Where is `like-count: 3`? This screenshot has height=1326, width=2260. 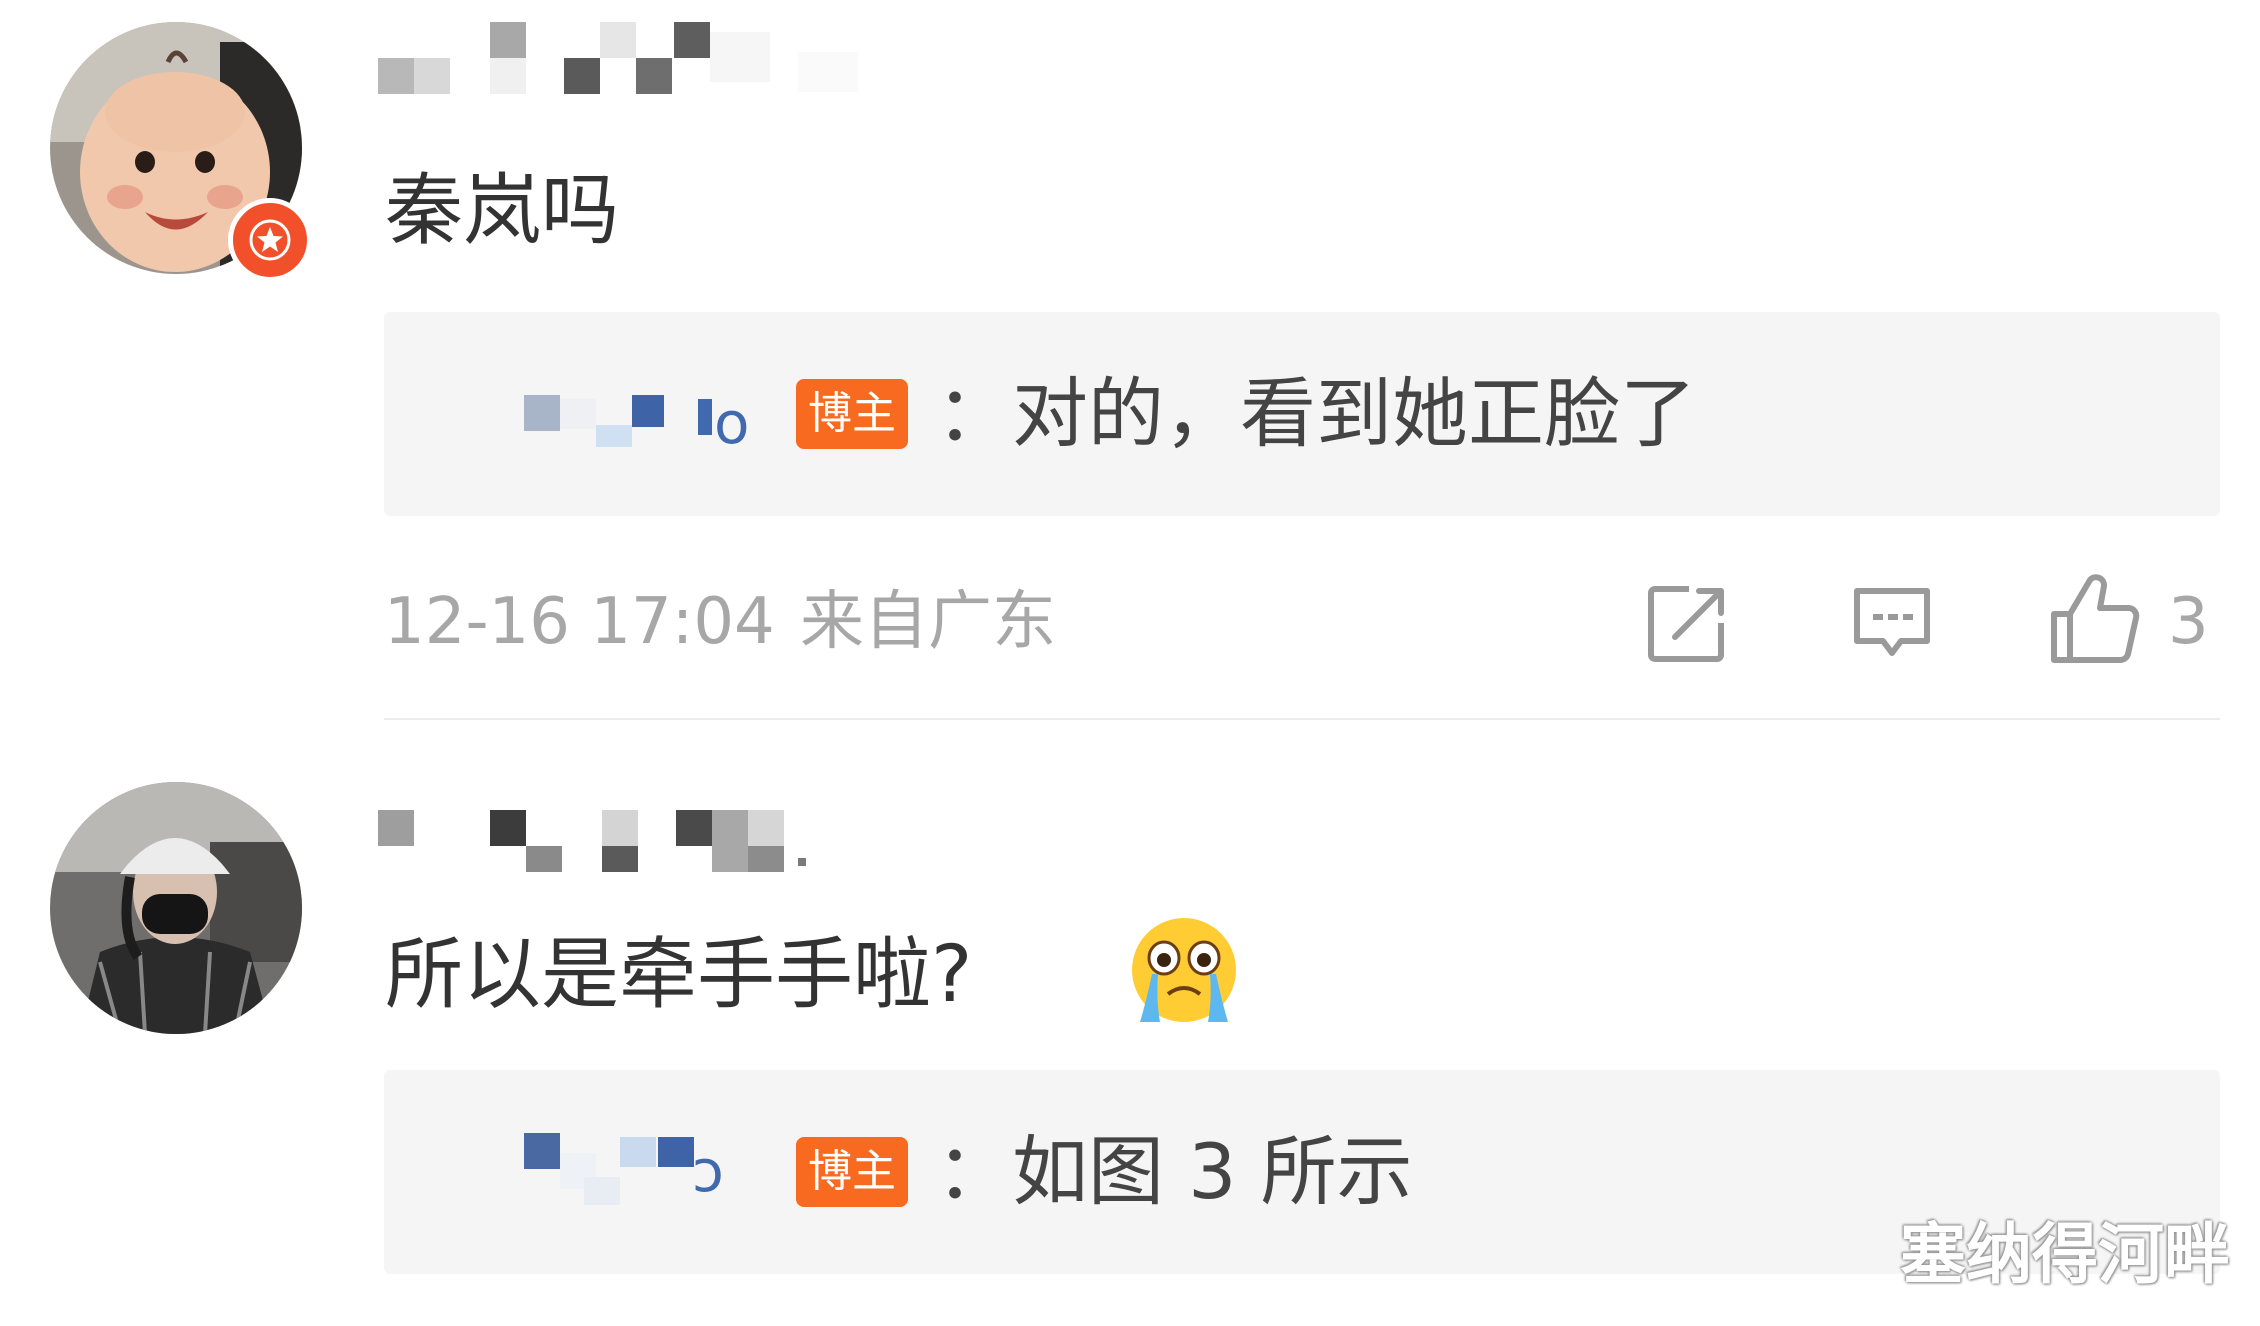 like-count: 3 is located at coordinates (2188, 622).